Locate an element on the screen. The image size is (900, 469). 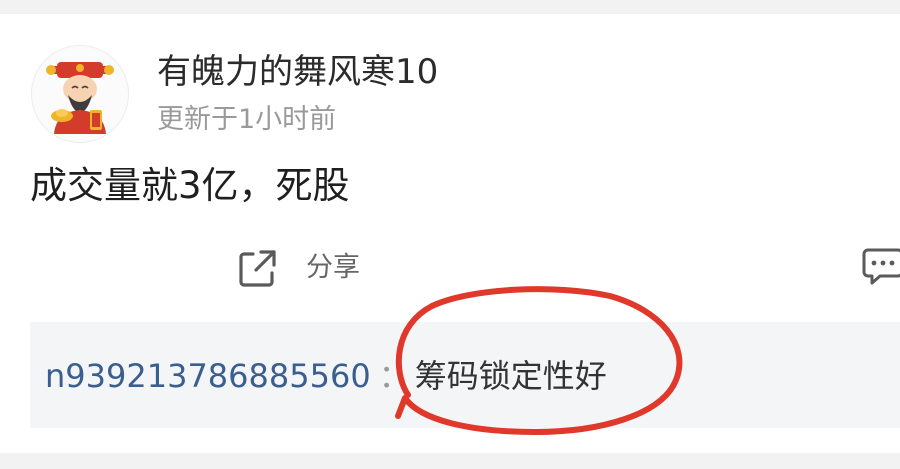
comment-username: n939213786885560 is located at coordinates (208, 376).